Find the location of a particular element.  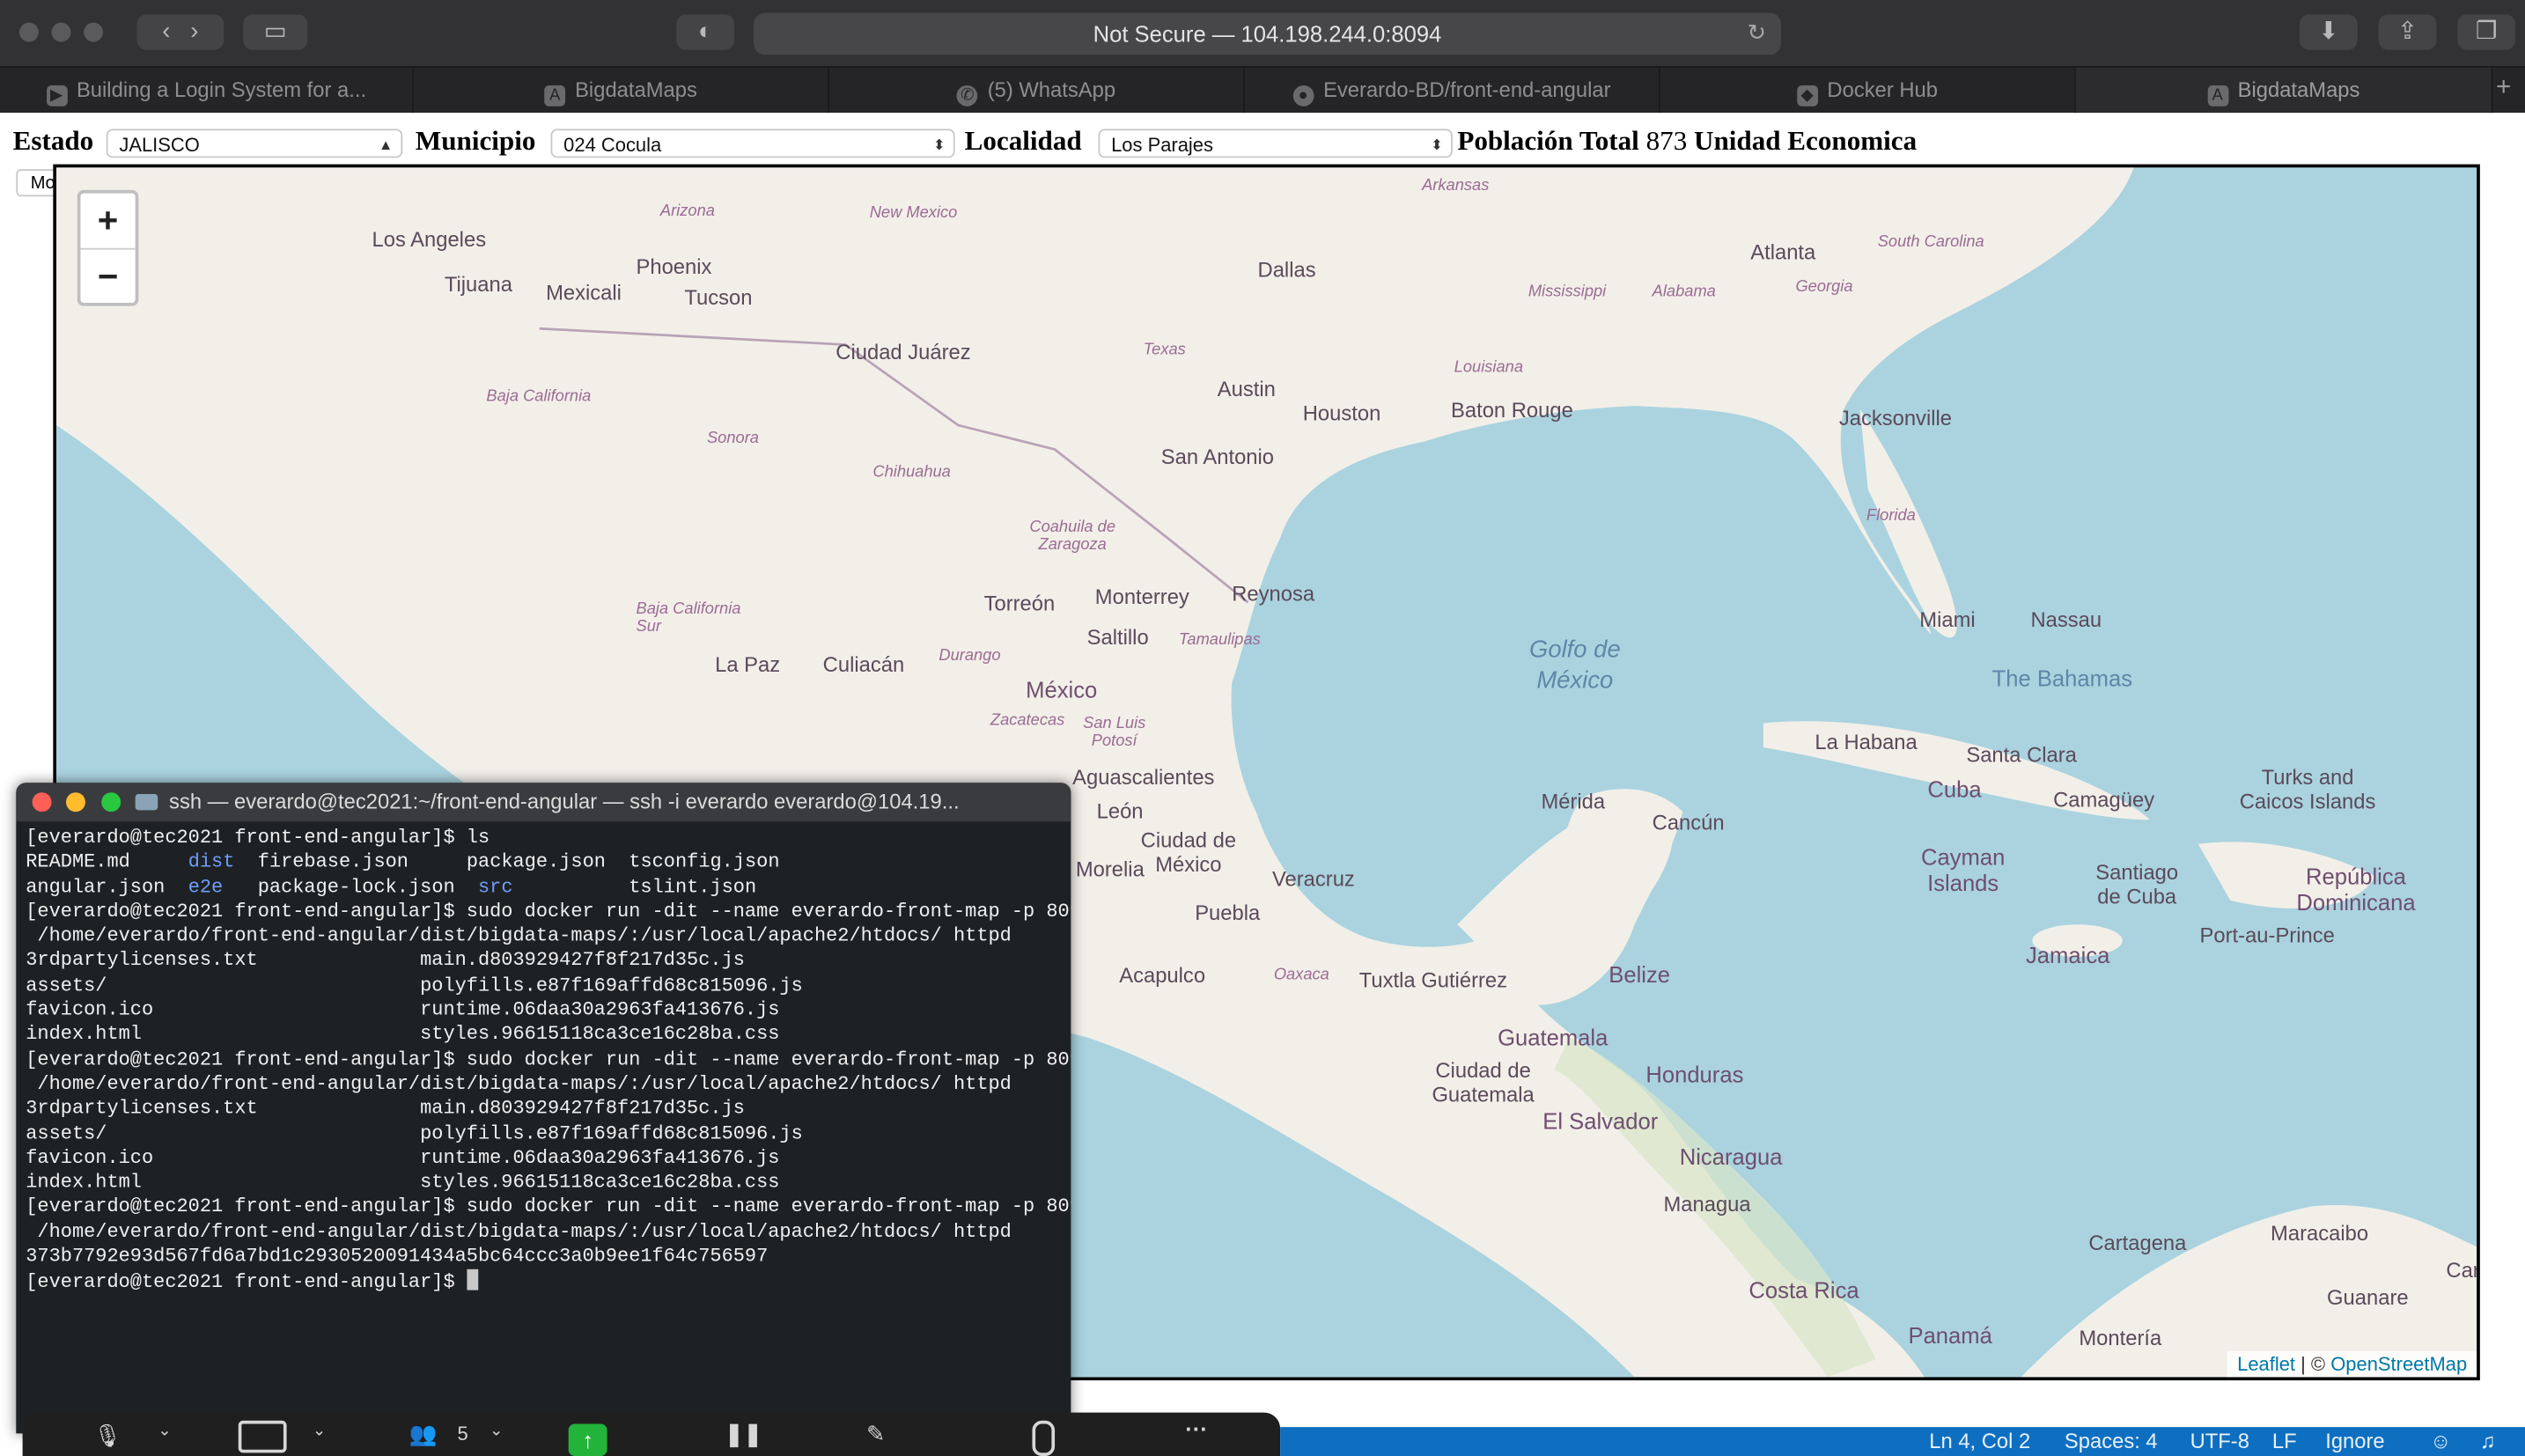

map-label: La Habana is located at coordinates (1866, 741).